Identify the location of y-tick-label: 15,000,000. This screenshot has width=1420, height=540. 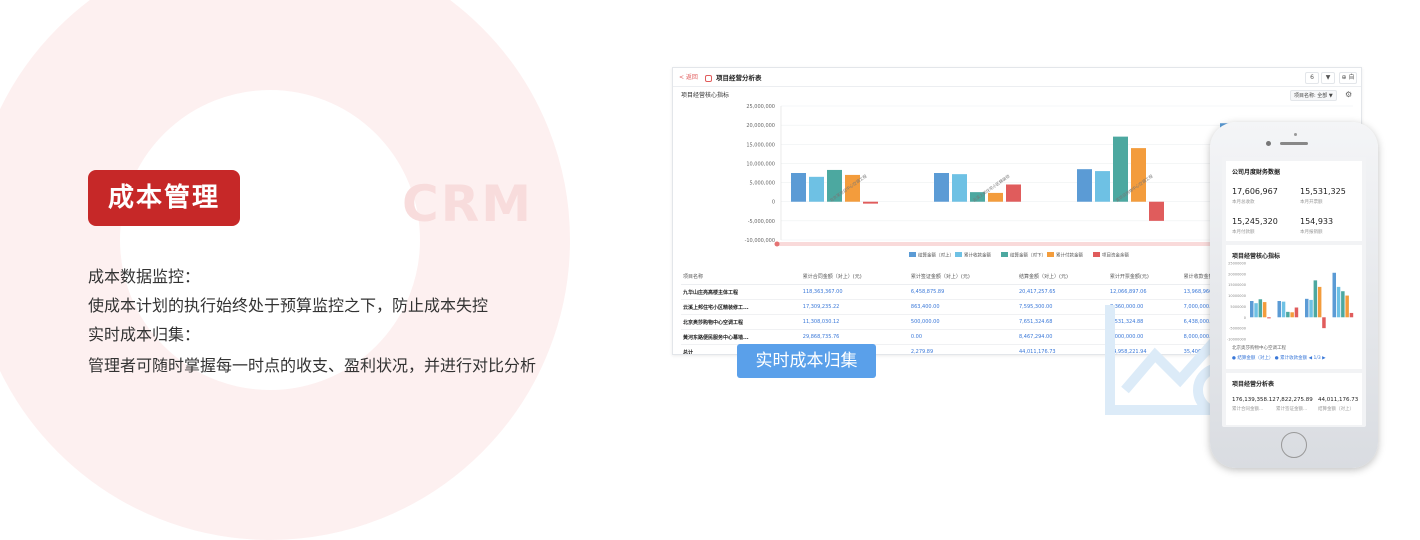
(760, 145).